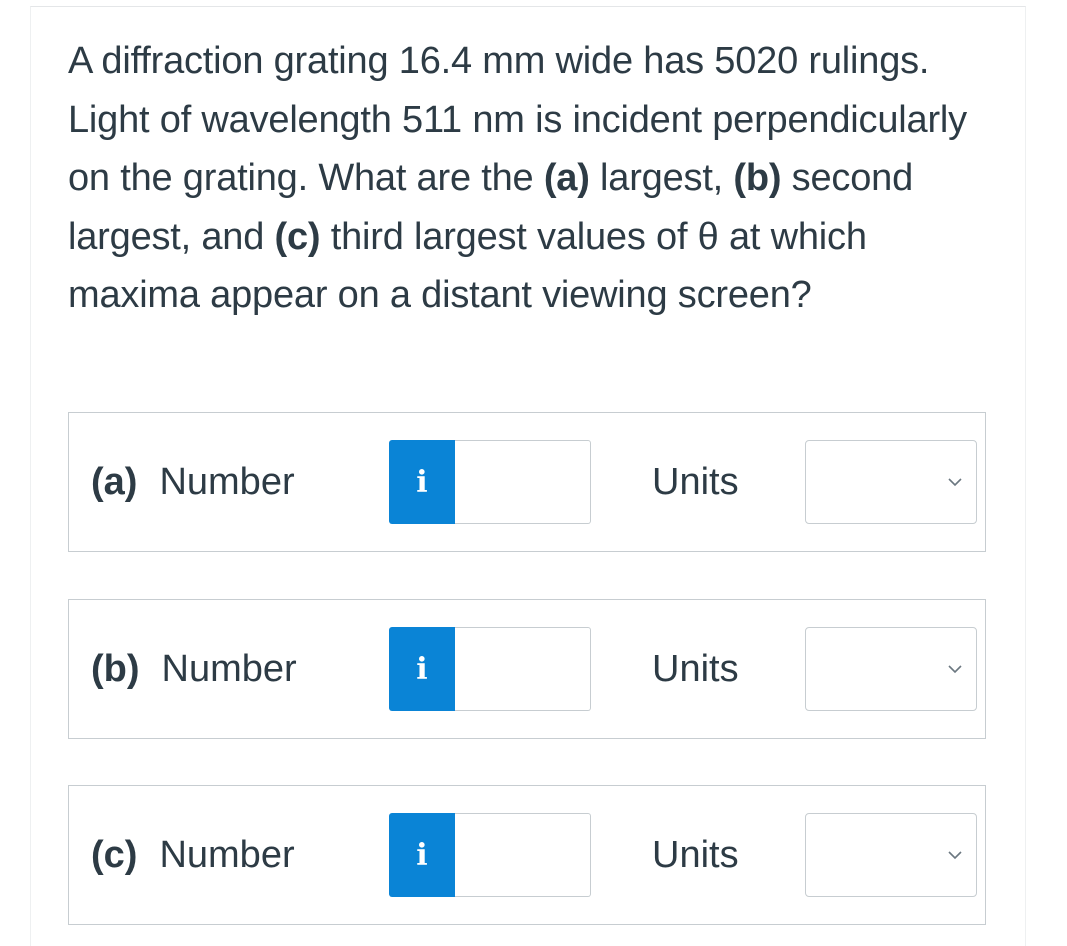 The height and width of the screenshot is (946, 1067). What do you see at coordinates (523, 855) in the screenshot?
I see `number-input-c` at bounding box center [523, 855].